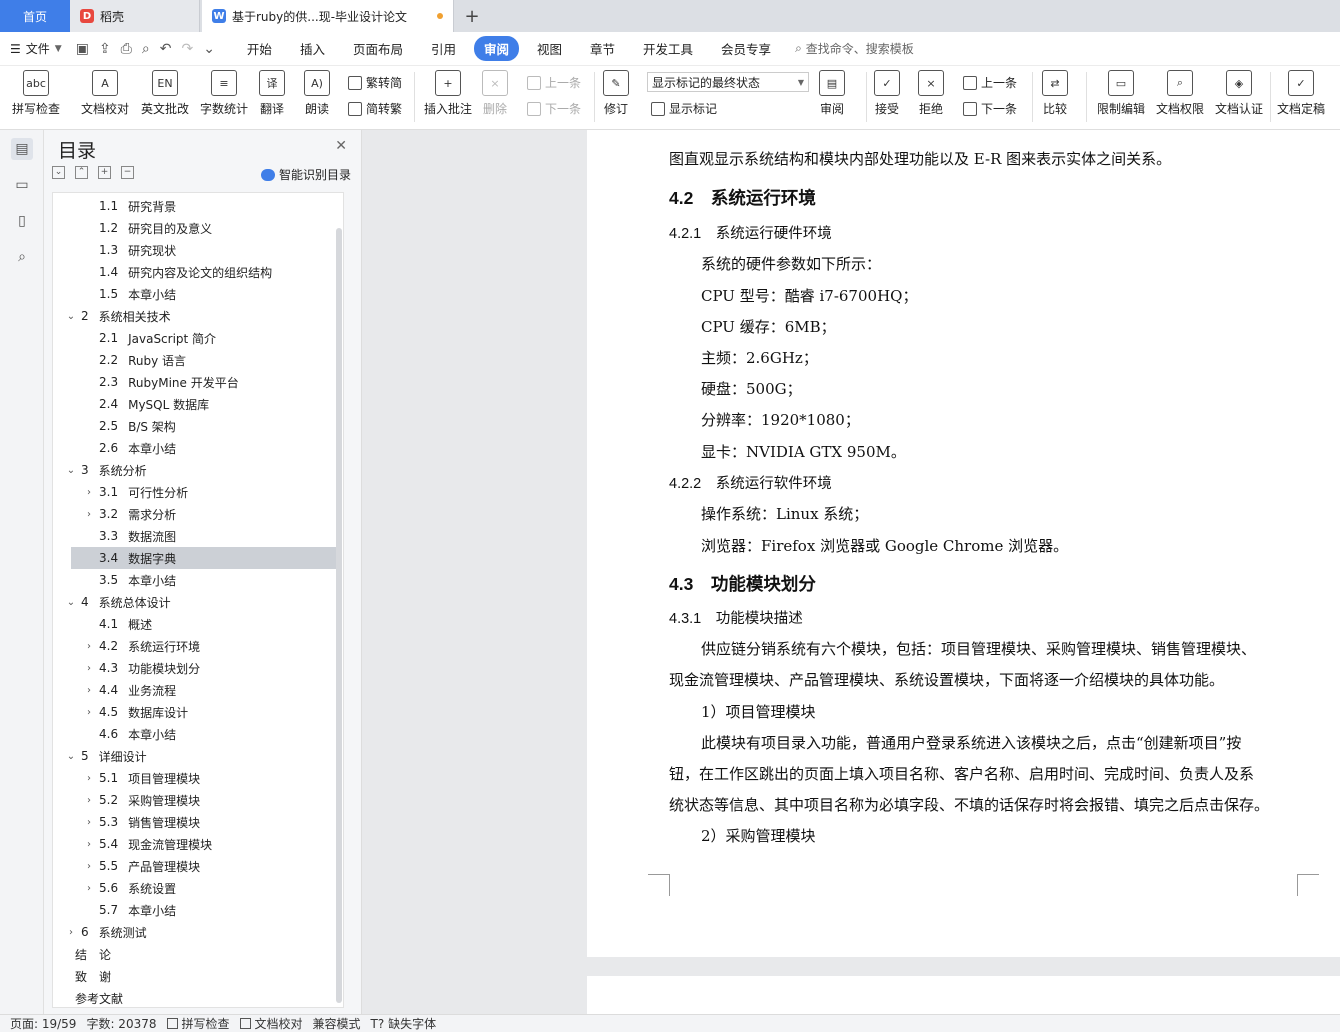 This screenshot has height=1032, width=1340. Describe the element at coordinates (195, 932) in the screenshot. I see `toc-item: › 6 系统测试` at that location.